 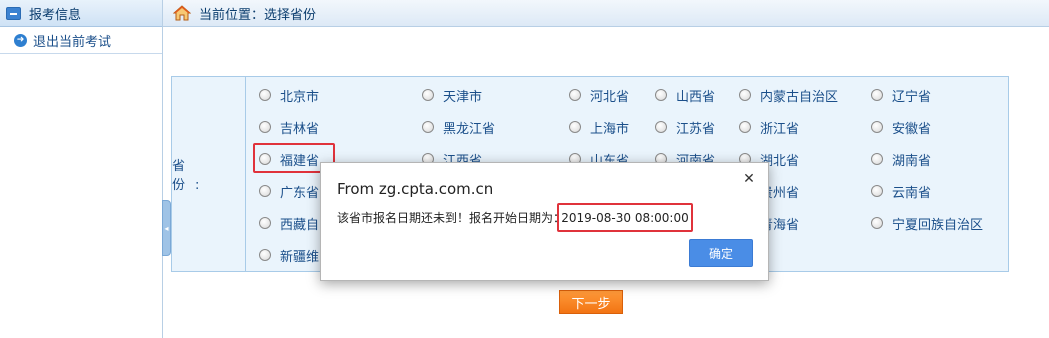 I want to click on sidebar-item-label: 退出当前考试, so click(x=72, y=42).